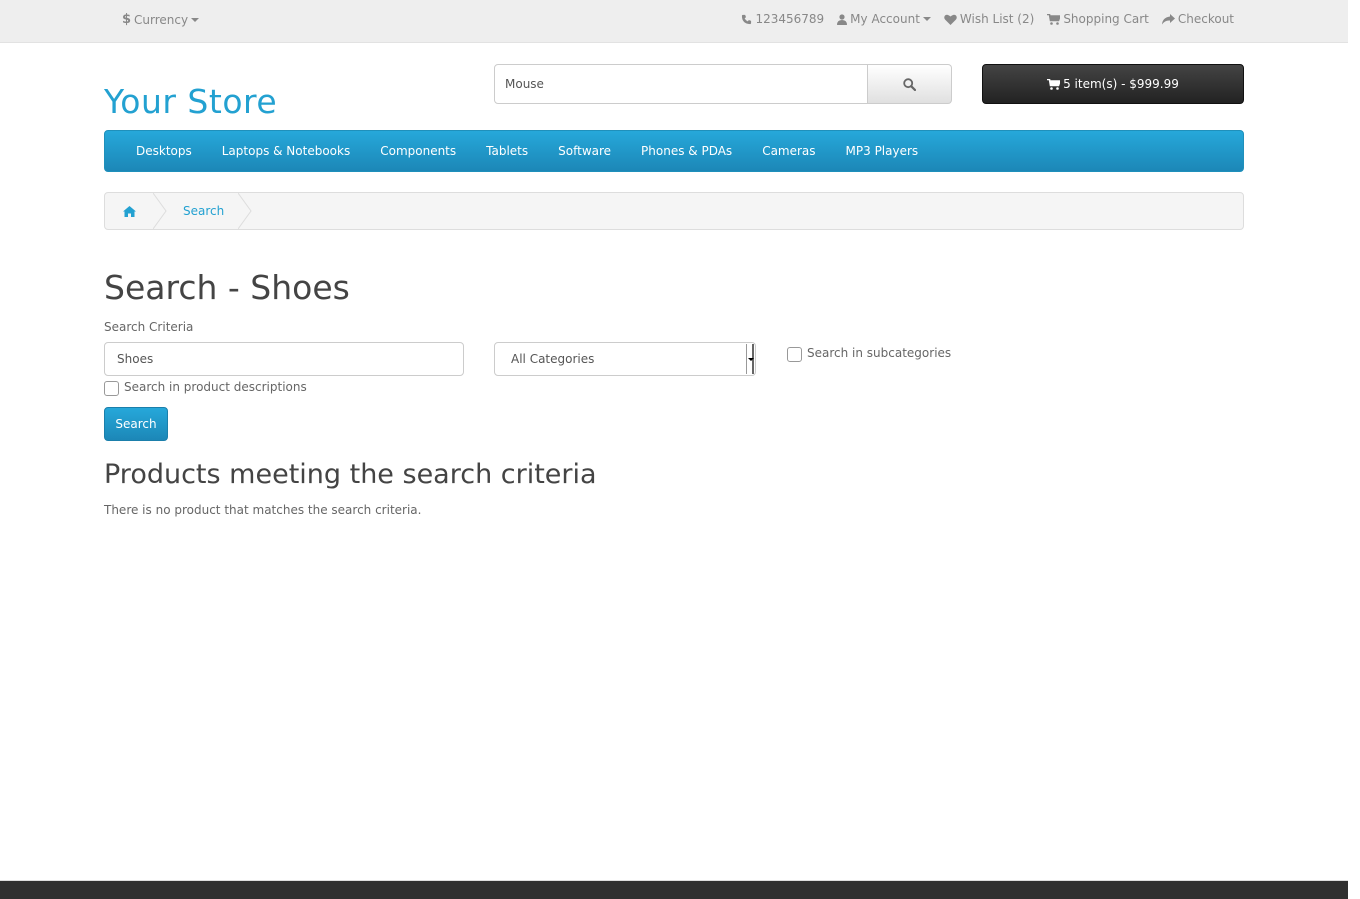 This screenshot has width=1360, height=899. Describe the element at coordinates (1121, 84) in the screenshot. I see `cart-summary: 5 item(s) - $999.99` at that location.